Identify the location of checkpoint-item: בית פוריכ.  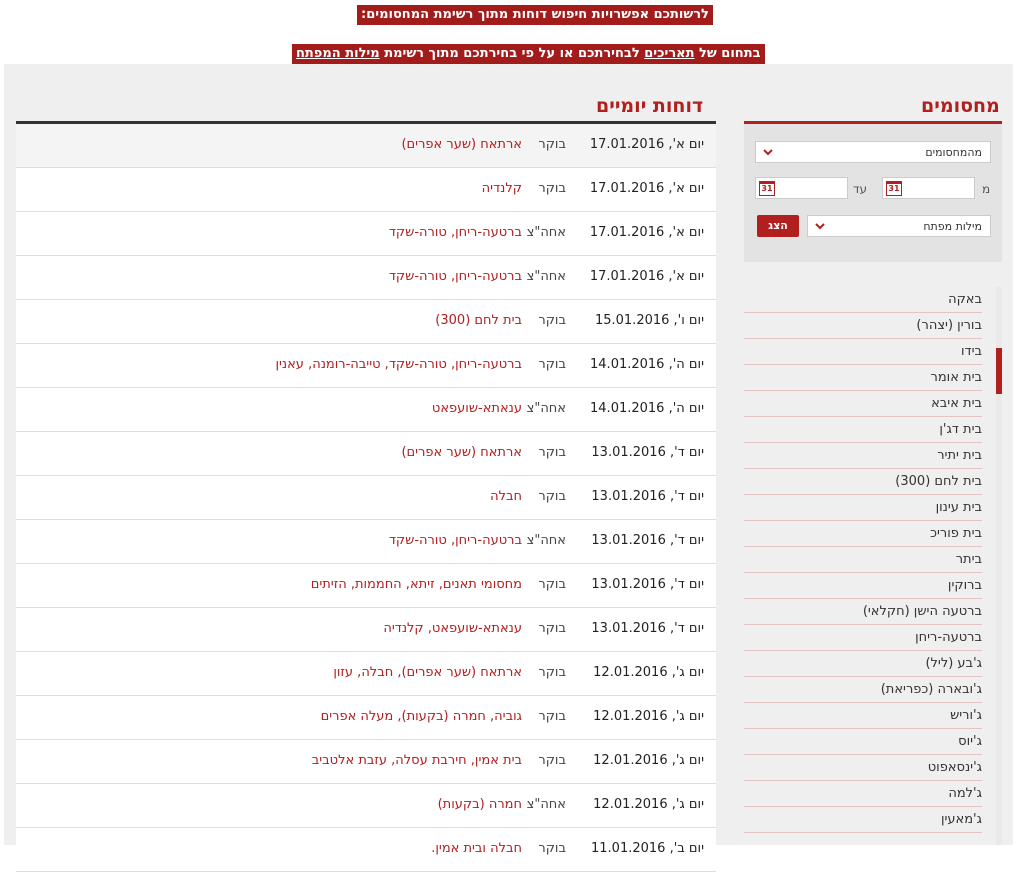
(863, 534).